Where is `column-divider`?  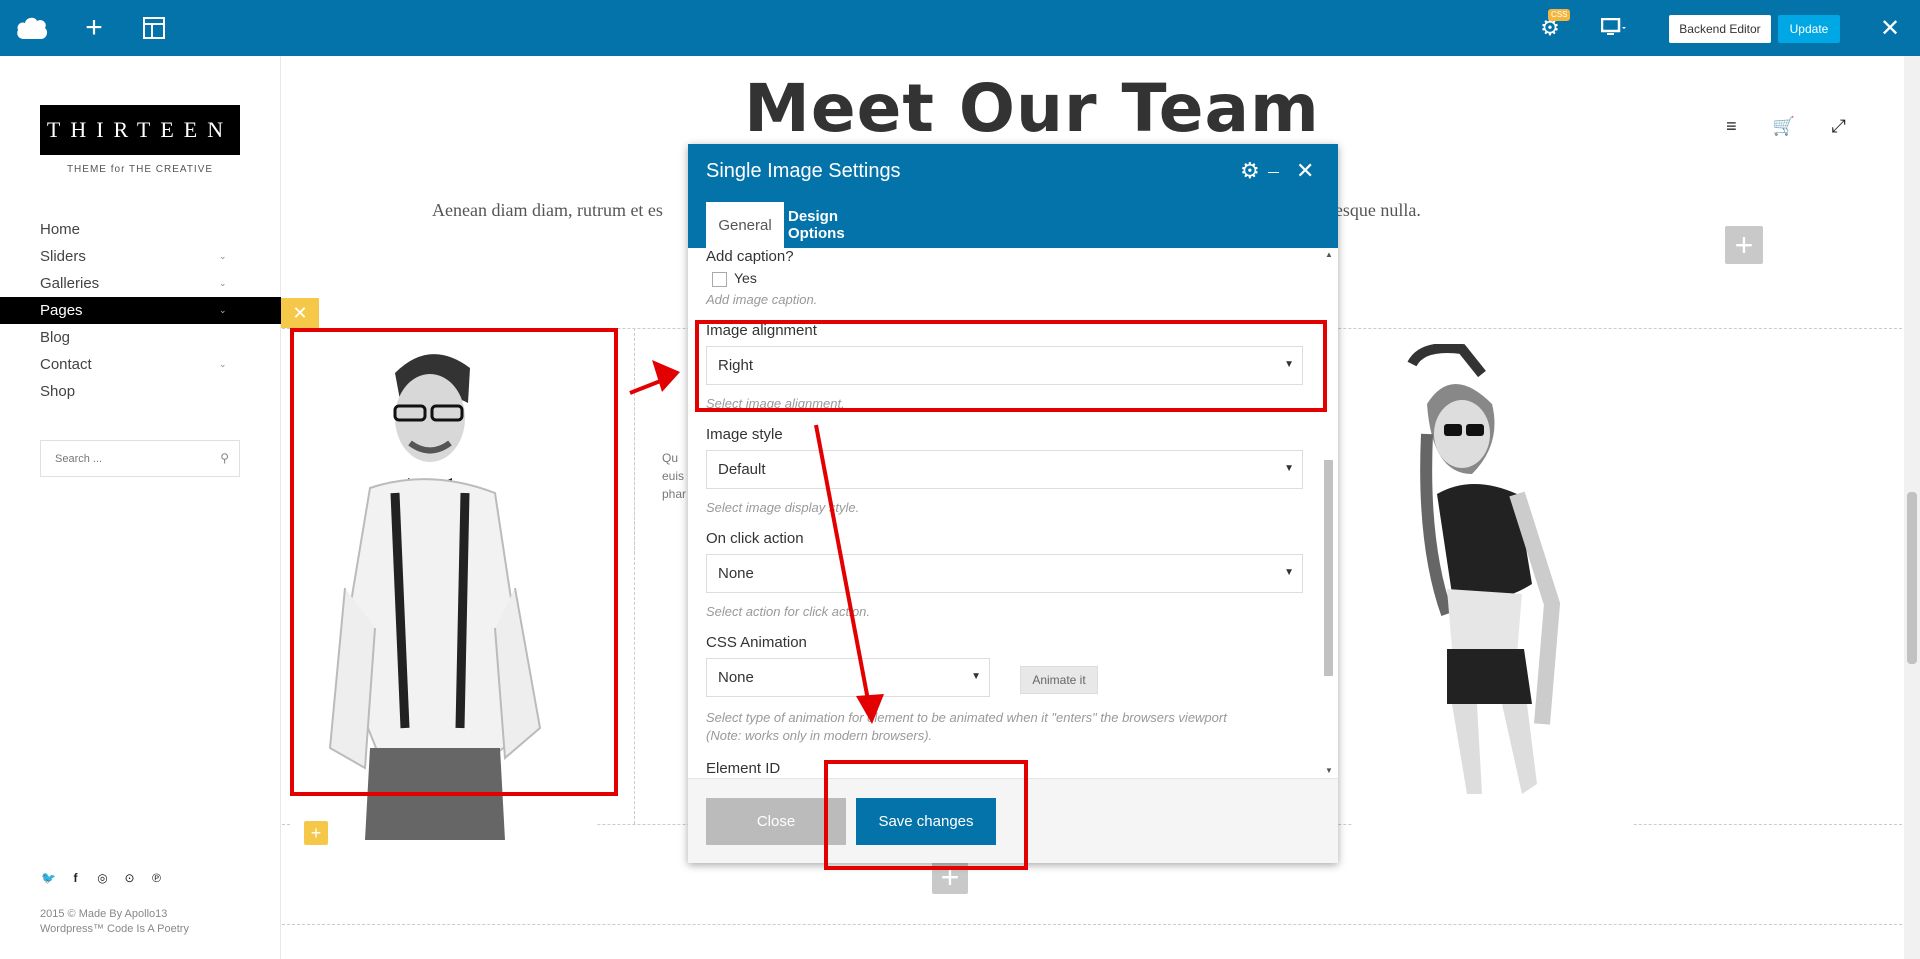 column-divider is located at coordinates (634, 441).